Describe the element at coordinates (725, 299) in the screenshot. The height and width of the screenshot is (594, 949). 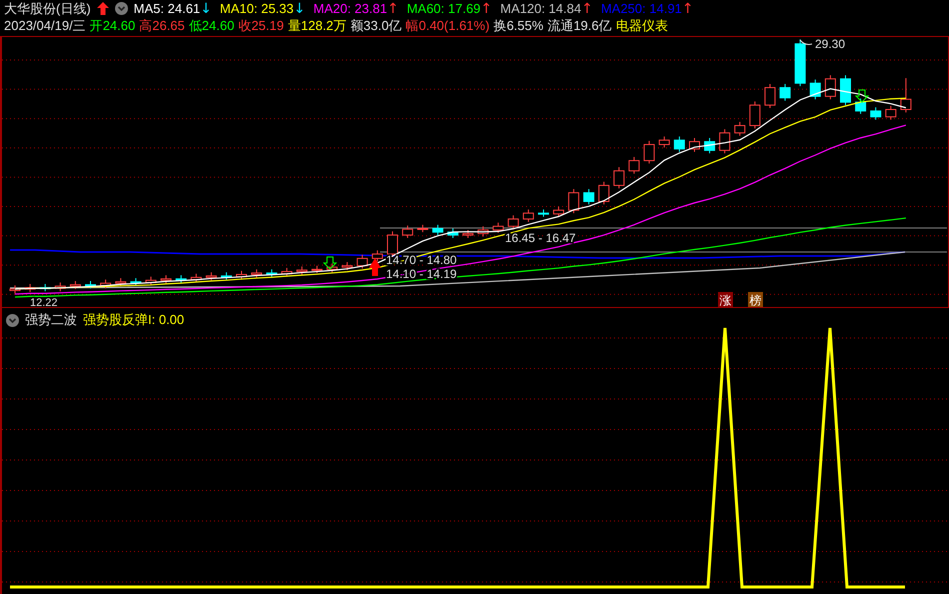
I see `tag-badge: 涨` at that location.